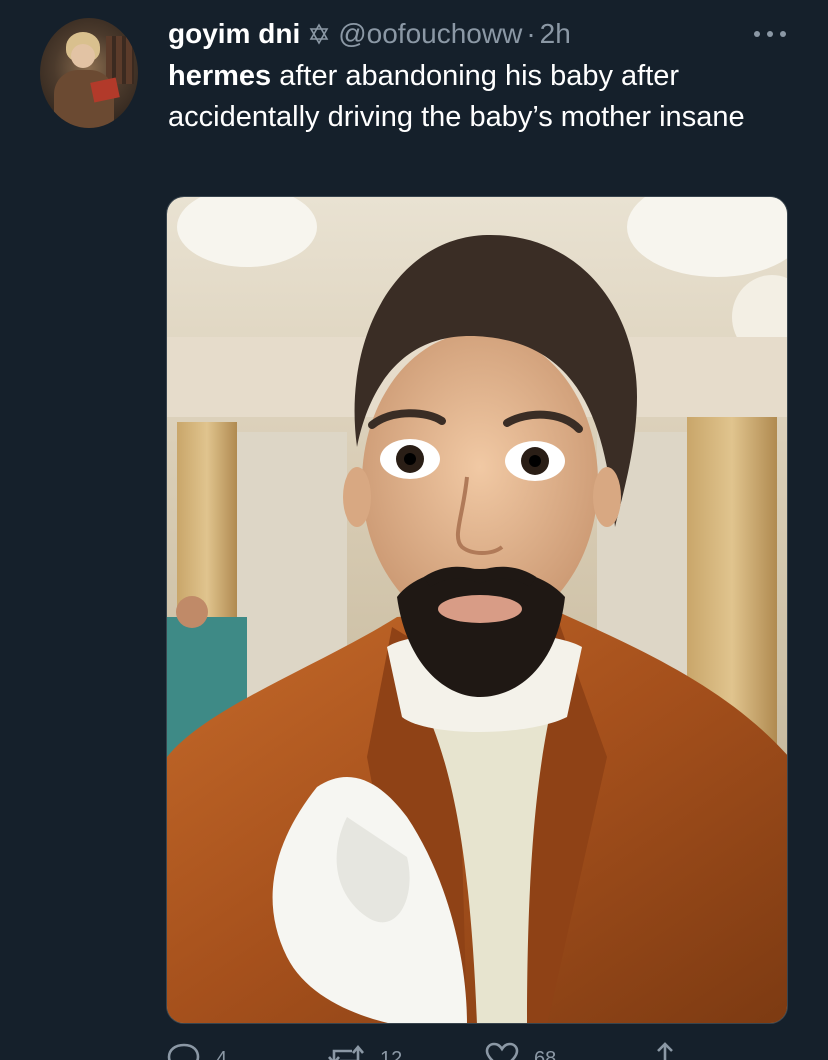 This screenshot has height=1060, width=828. I want to click on tweet-actions: 4 12 68, so click(426, 1050).